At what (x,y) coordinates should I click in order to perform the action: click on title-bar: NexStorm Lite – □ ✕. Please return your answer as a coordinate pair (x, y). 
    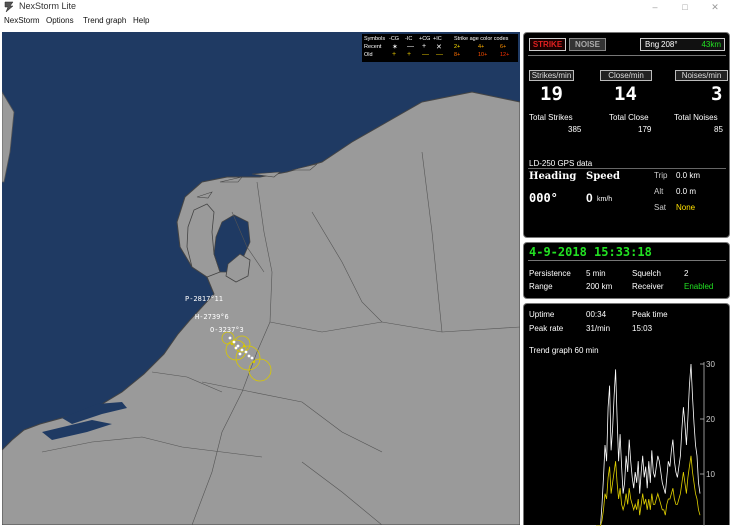
    Looking at the image, I should click on (366, 7).